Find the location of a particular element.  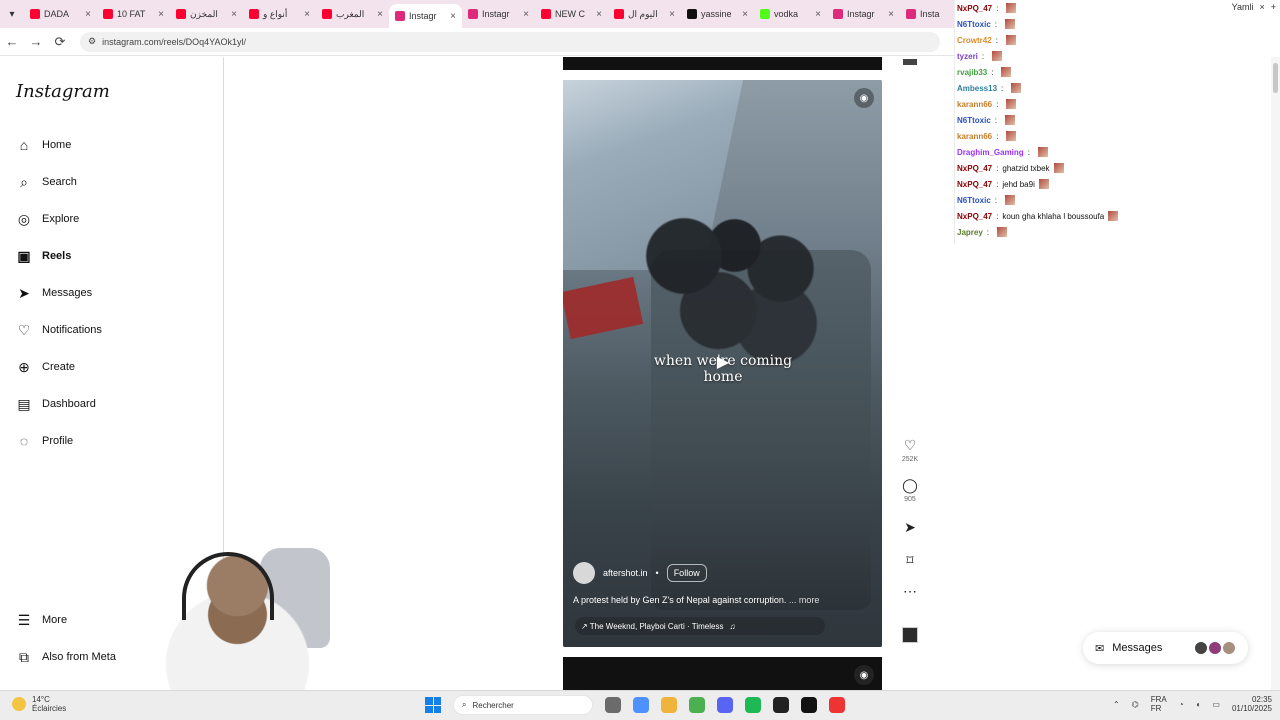

sidebar-item-messages: ➤ Messages is located at coordinates (54, 293).